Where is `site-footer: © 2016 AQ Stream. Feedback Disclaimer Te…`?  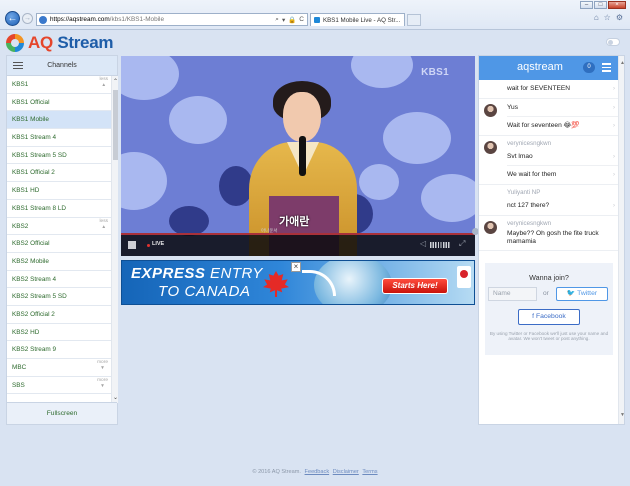
site-footer: © 2016 AQ Stream. Feedback Disclaimer Te… is located at coordinates (315, 472).